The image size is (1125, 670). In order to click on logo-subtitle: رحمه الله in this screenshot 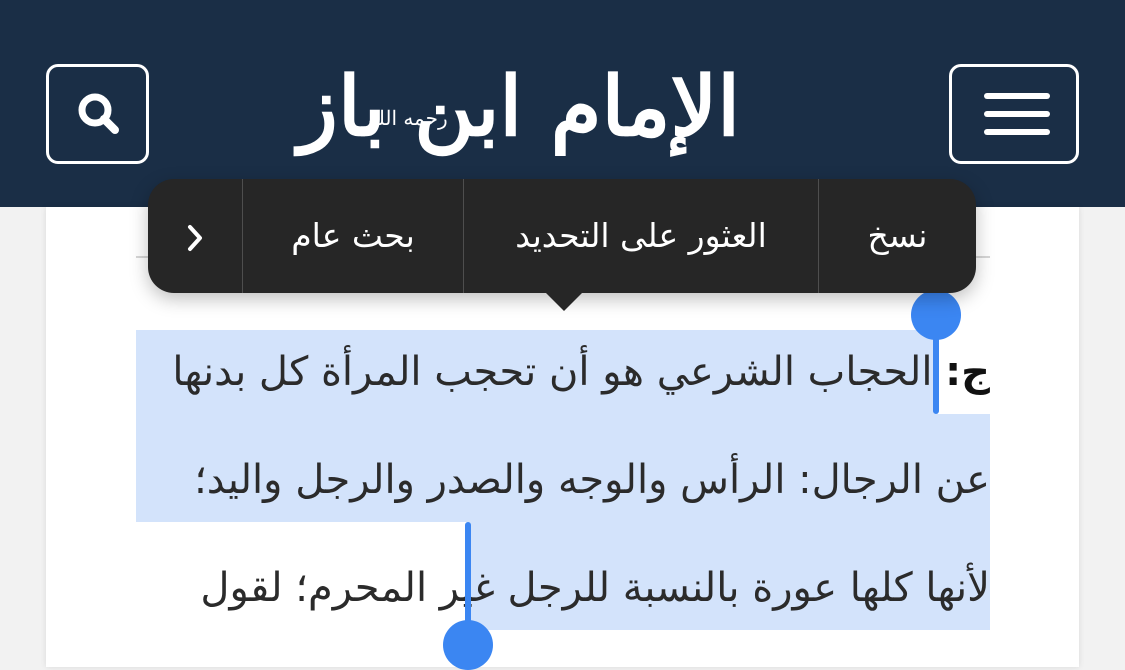, I will do `click(408, 118)`.